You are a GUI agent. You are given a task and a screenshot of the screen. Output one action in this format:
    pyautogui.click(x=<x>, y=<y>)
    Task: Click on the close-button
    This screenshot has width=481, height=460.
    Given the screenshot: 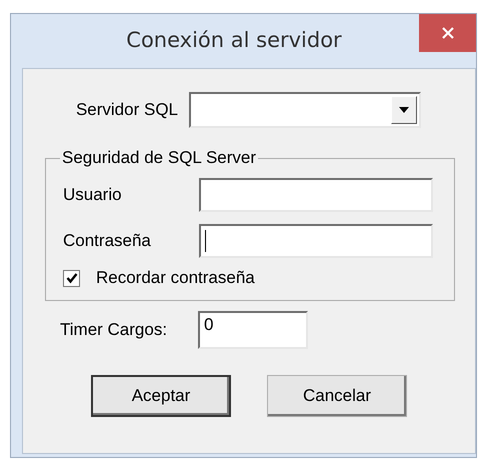 What is the action you would take?
    pyautogui.click(x=447, y=33)
    